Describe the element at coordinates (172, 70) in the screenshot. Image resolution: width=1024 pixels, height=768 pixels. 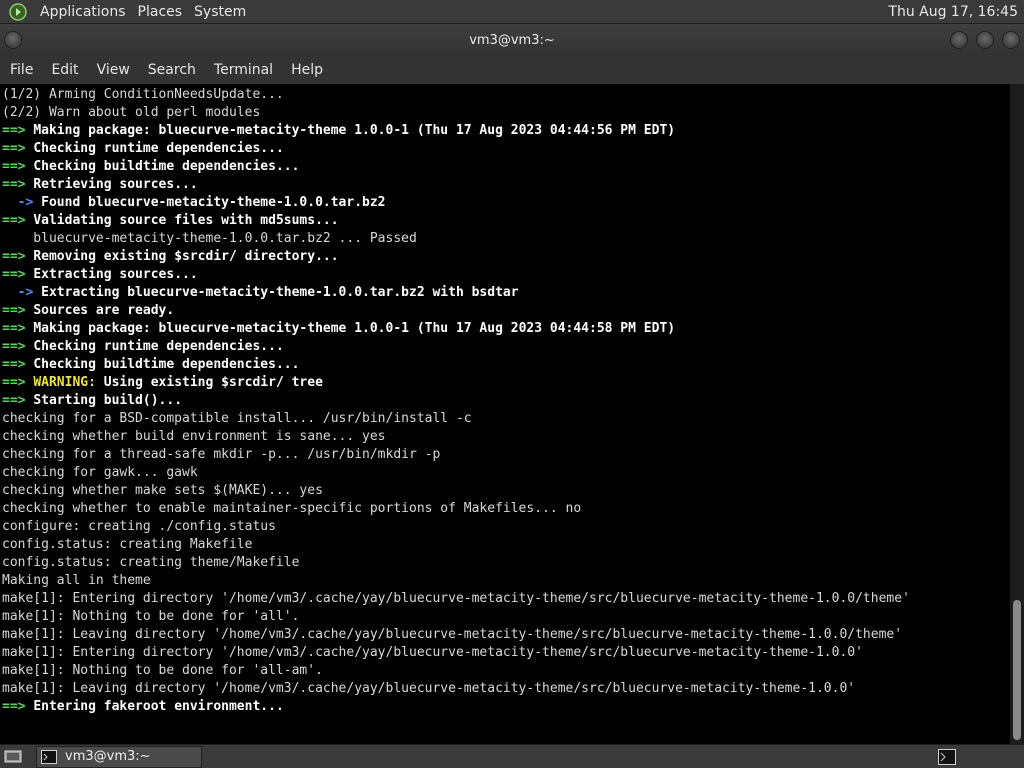
I see `menu-search: Search` at that location.